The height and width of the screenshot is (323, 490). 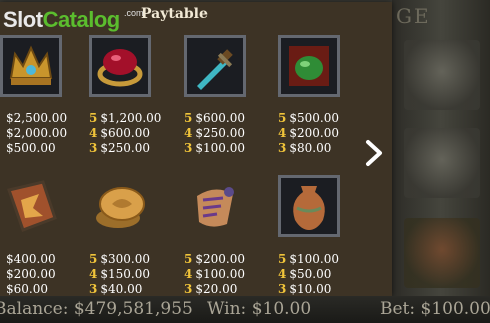 What do you see at coordinates (96, 309) in the screenshot?
I see `balance-display: Balance: $479,581,955` at bounding box center [96, 309].